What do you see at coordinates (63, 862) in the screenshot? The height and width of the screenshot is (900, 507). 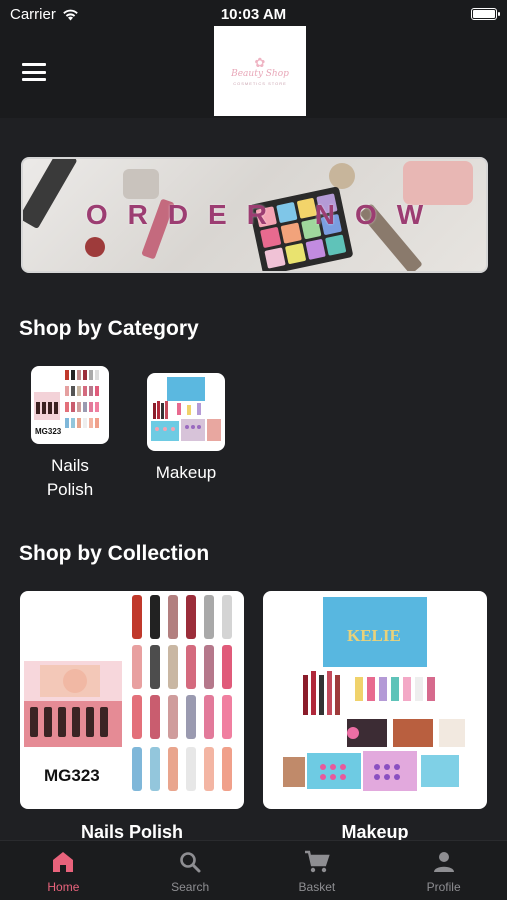 I see `home-icon` at bounding box center [63, 862].